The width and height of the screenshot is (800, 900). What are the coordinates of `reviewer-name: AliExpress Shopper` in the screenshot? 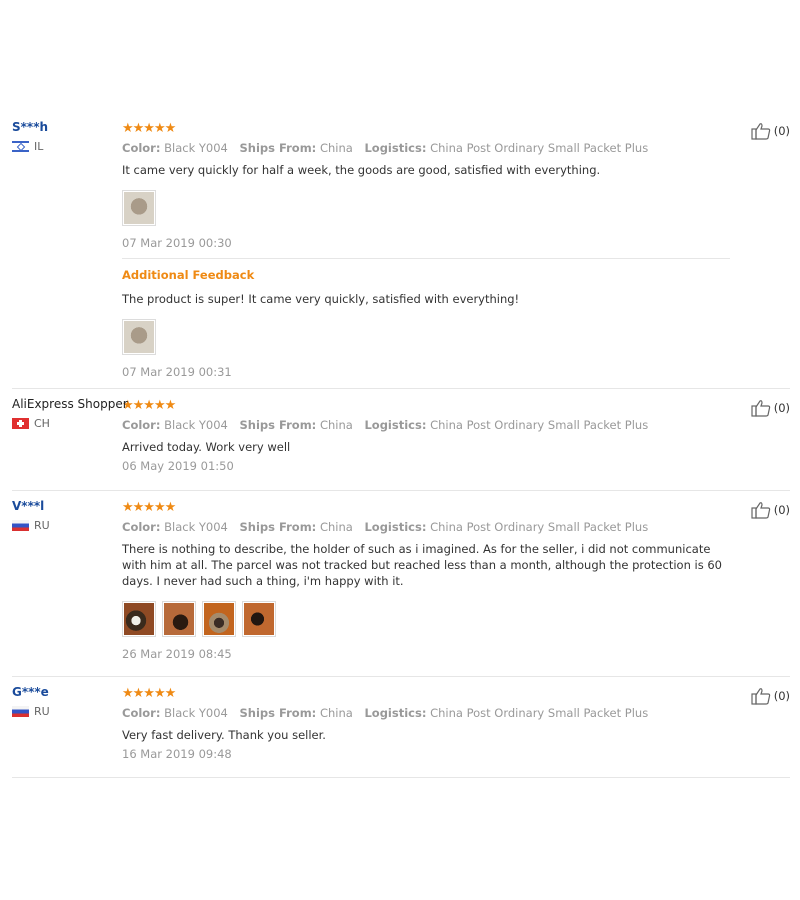 It's located at (70, 404).